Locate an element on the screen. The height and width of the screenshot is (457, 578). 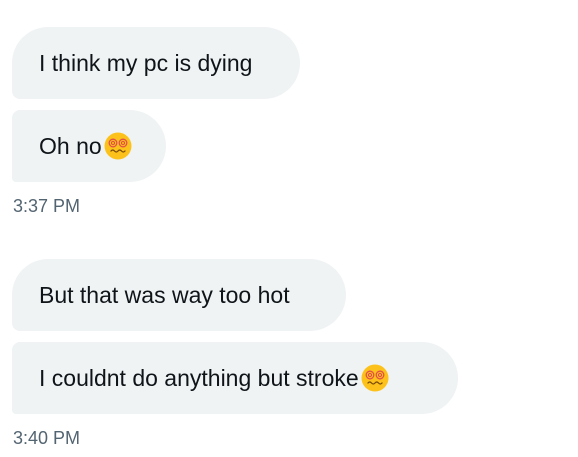
message-text: I think my pc is dying is located at coordinates (146, 63).